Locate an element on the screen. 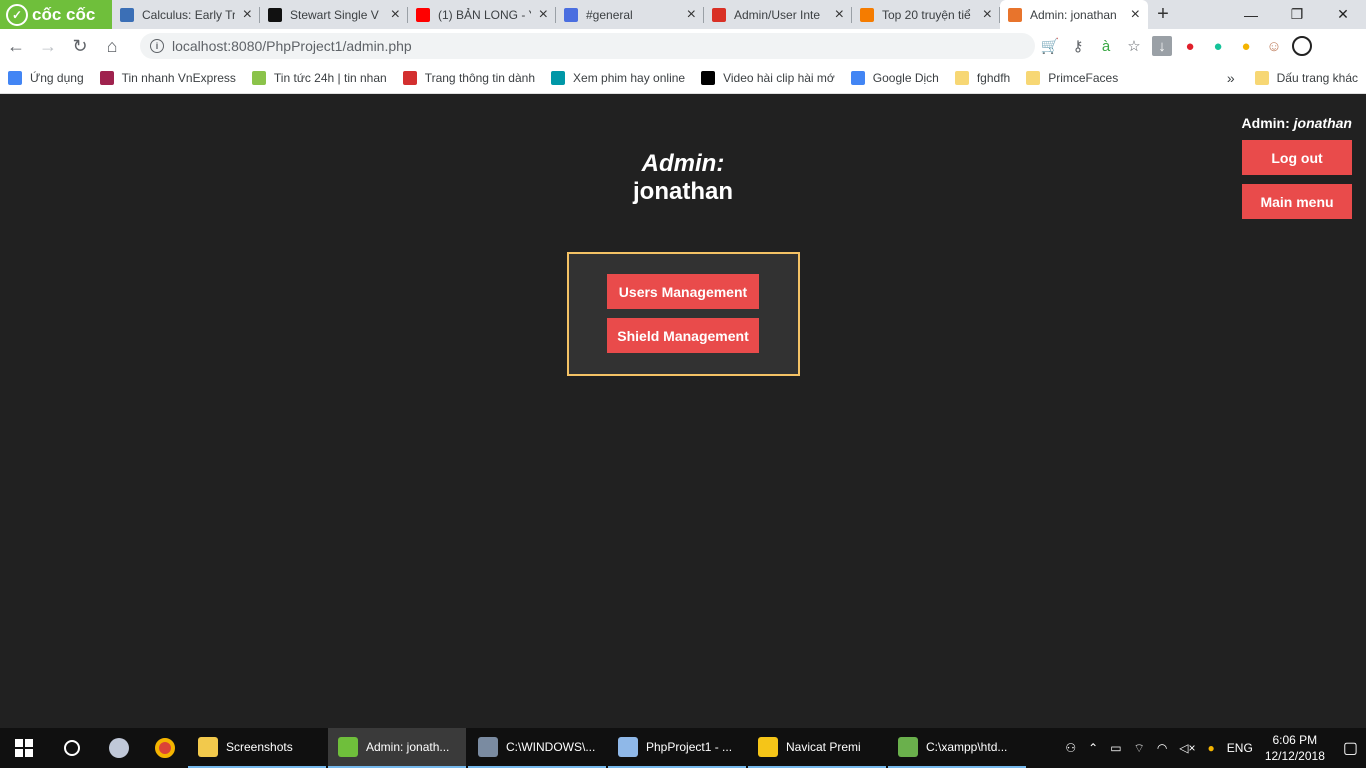 Image resolution: width=1366 pixels, height=768 pixels. browser-tab: Admin: jonathan × is located at coordinates (1074, 14).